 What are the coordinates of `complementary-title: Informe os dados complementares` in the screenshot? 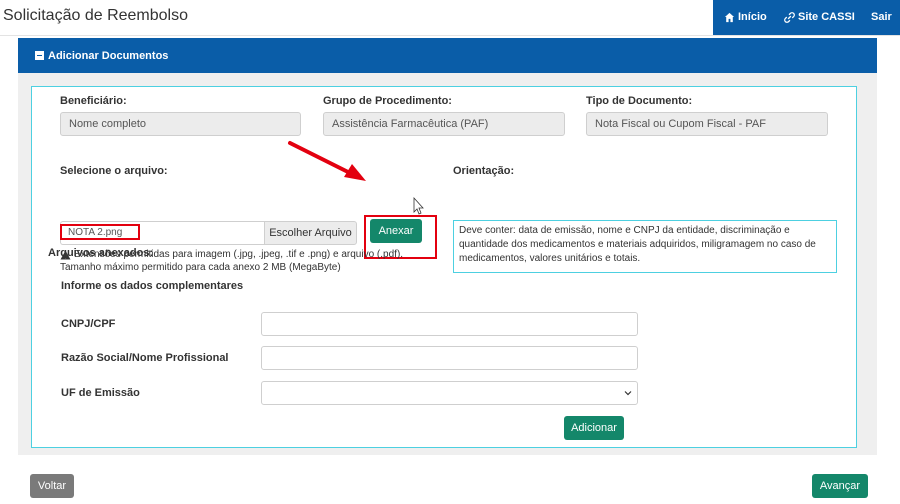 It's located at (152, 286).